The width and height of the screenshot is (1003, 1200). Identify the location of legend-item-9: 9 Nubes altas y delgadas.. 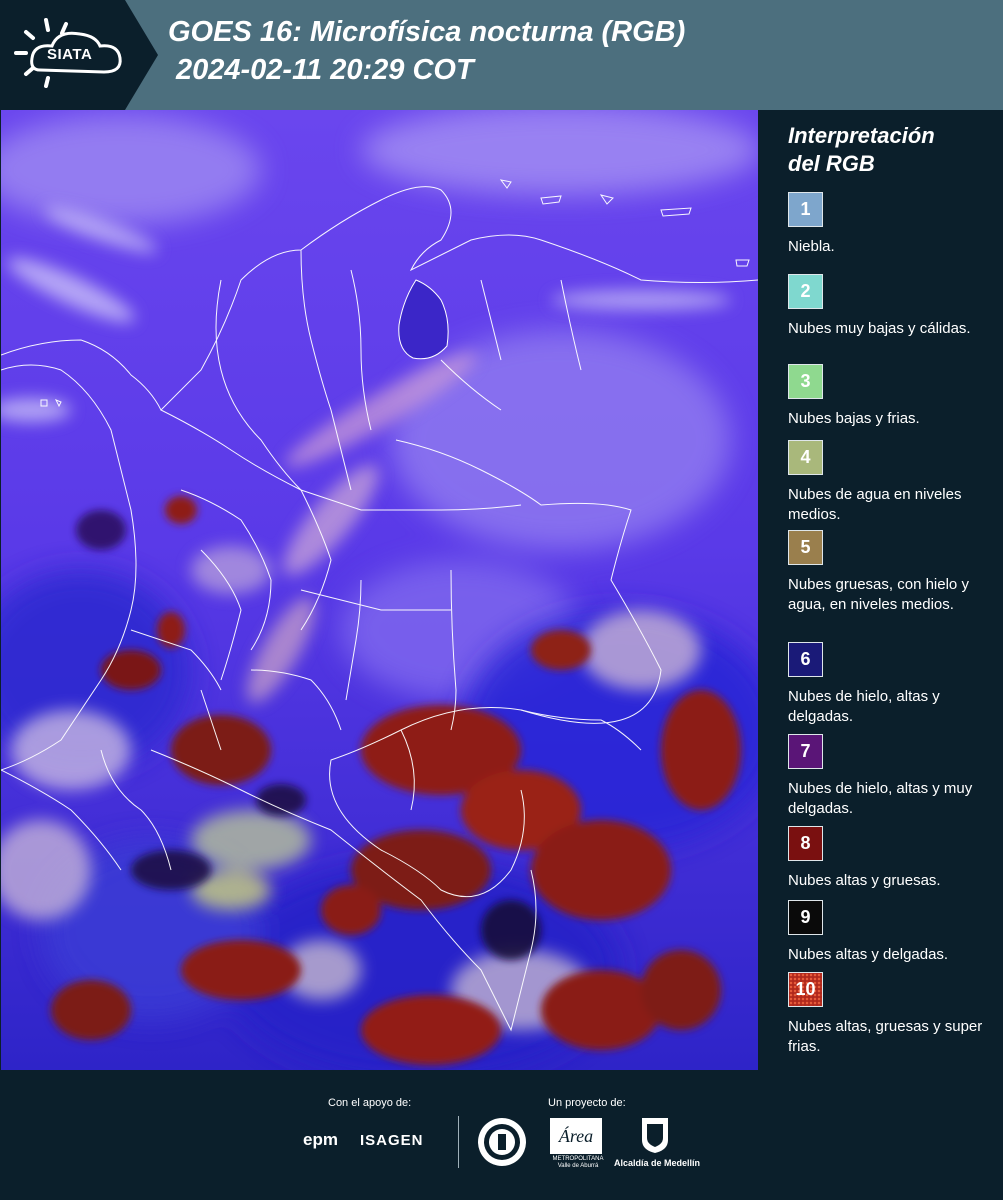
(890, 932).